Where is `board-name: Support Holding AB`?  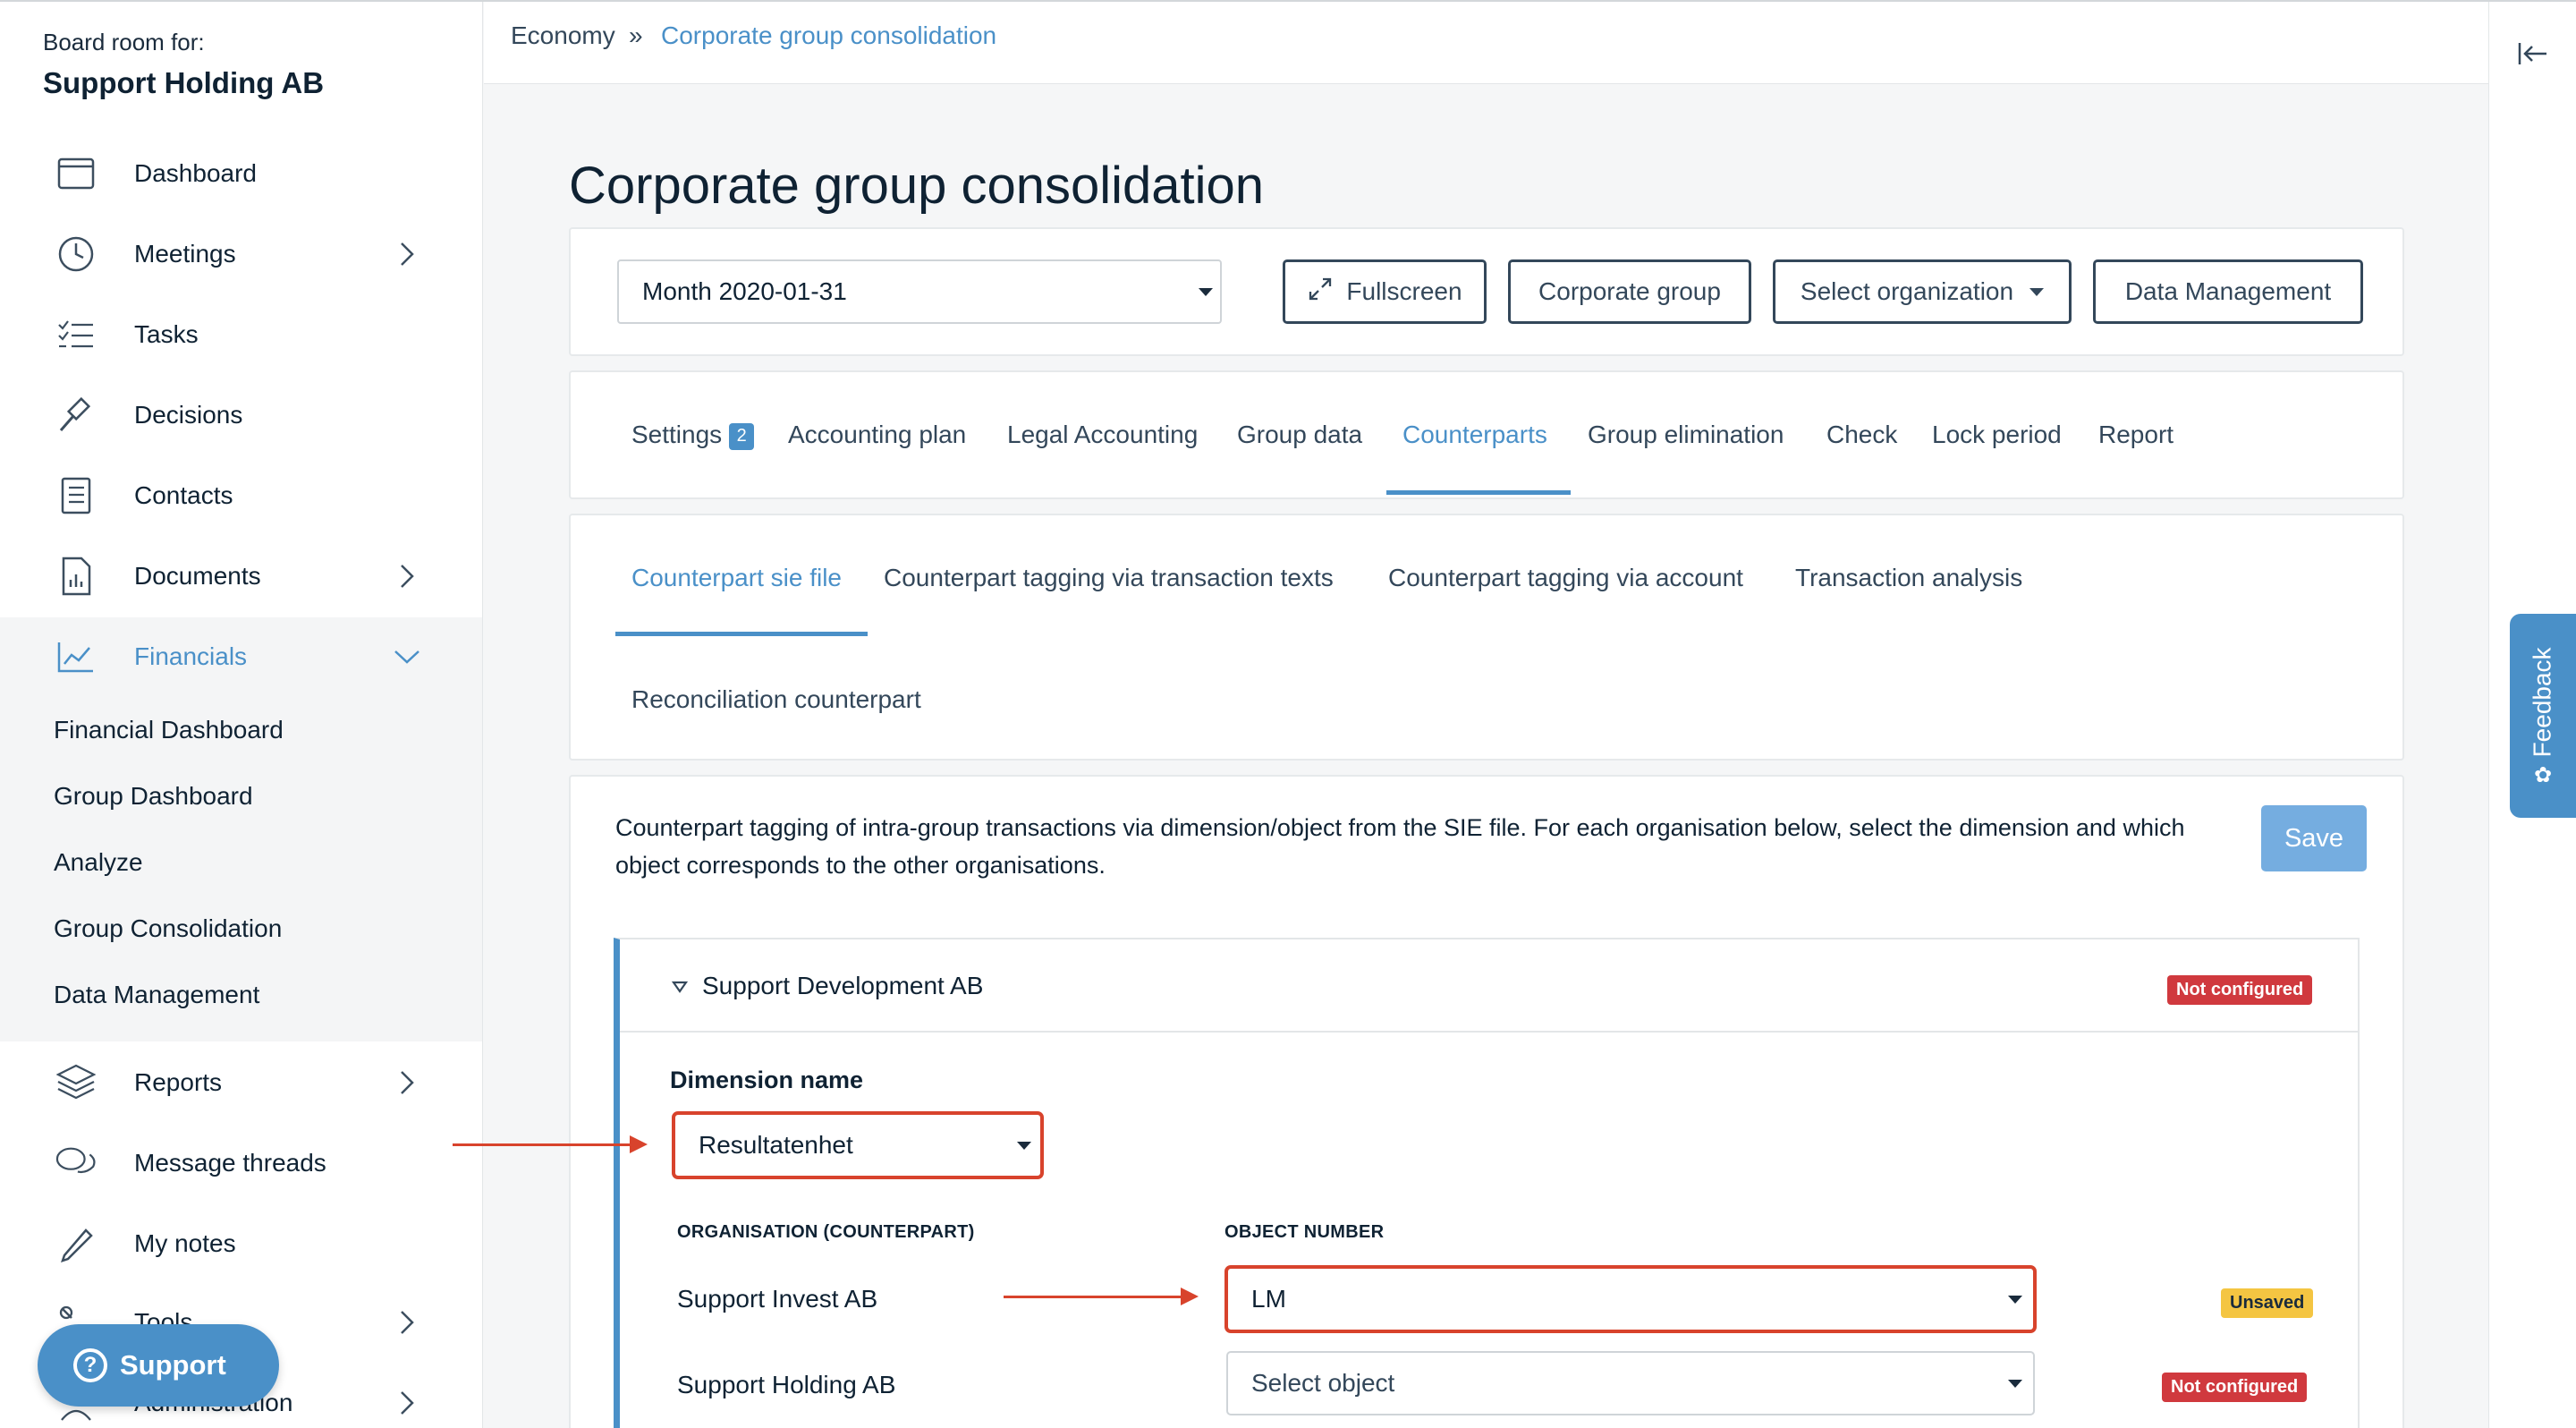 board-name: Support Holding AB is located at coordinates (184, 82).